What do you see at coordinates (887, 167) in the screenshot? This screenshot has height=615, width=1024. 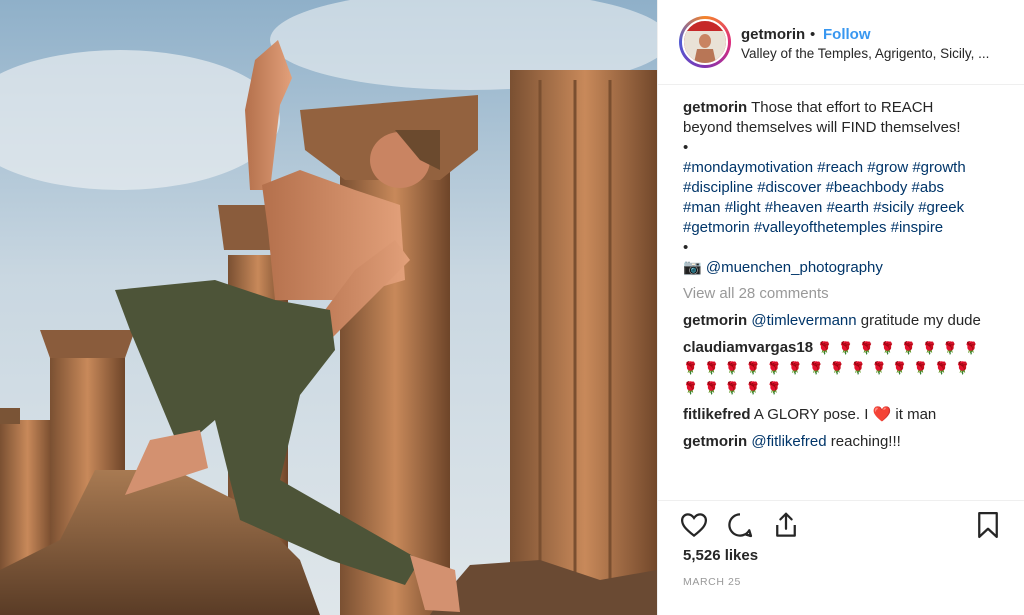 I see `hashtag-link: #grow` at bounding box center [887, 167].